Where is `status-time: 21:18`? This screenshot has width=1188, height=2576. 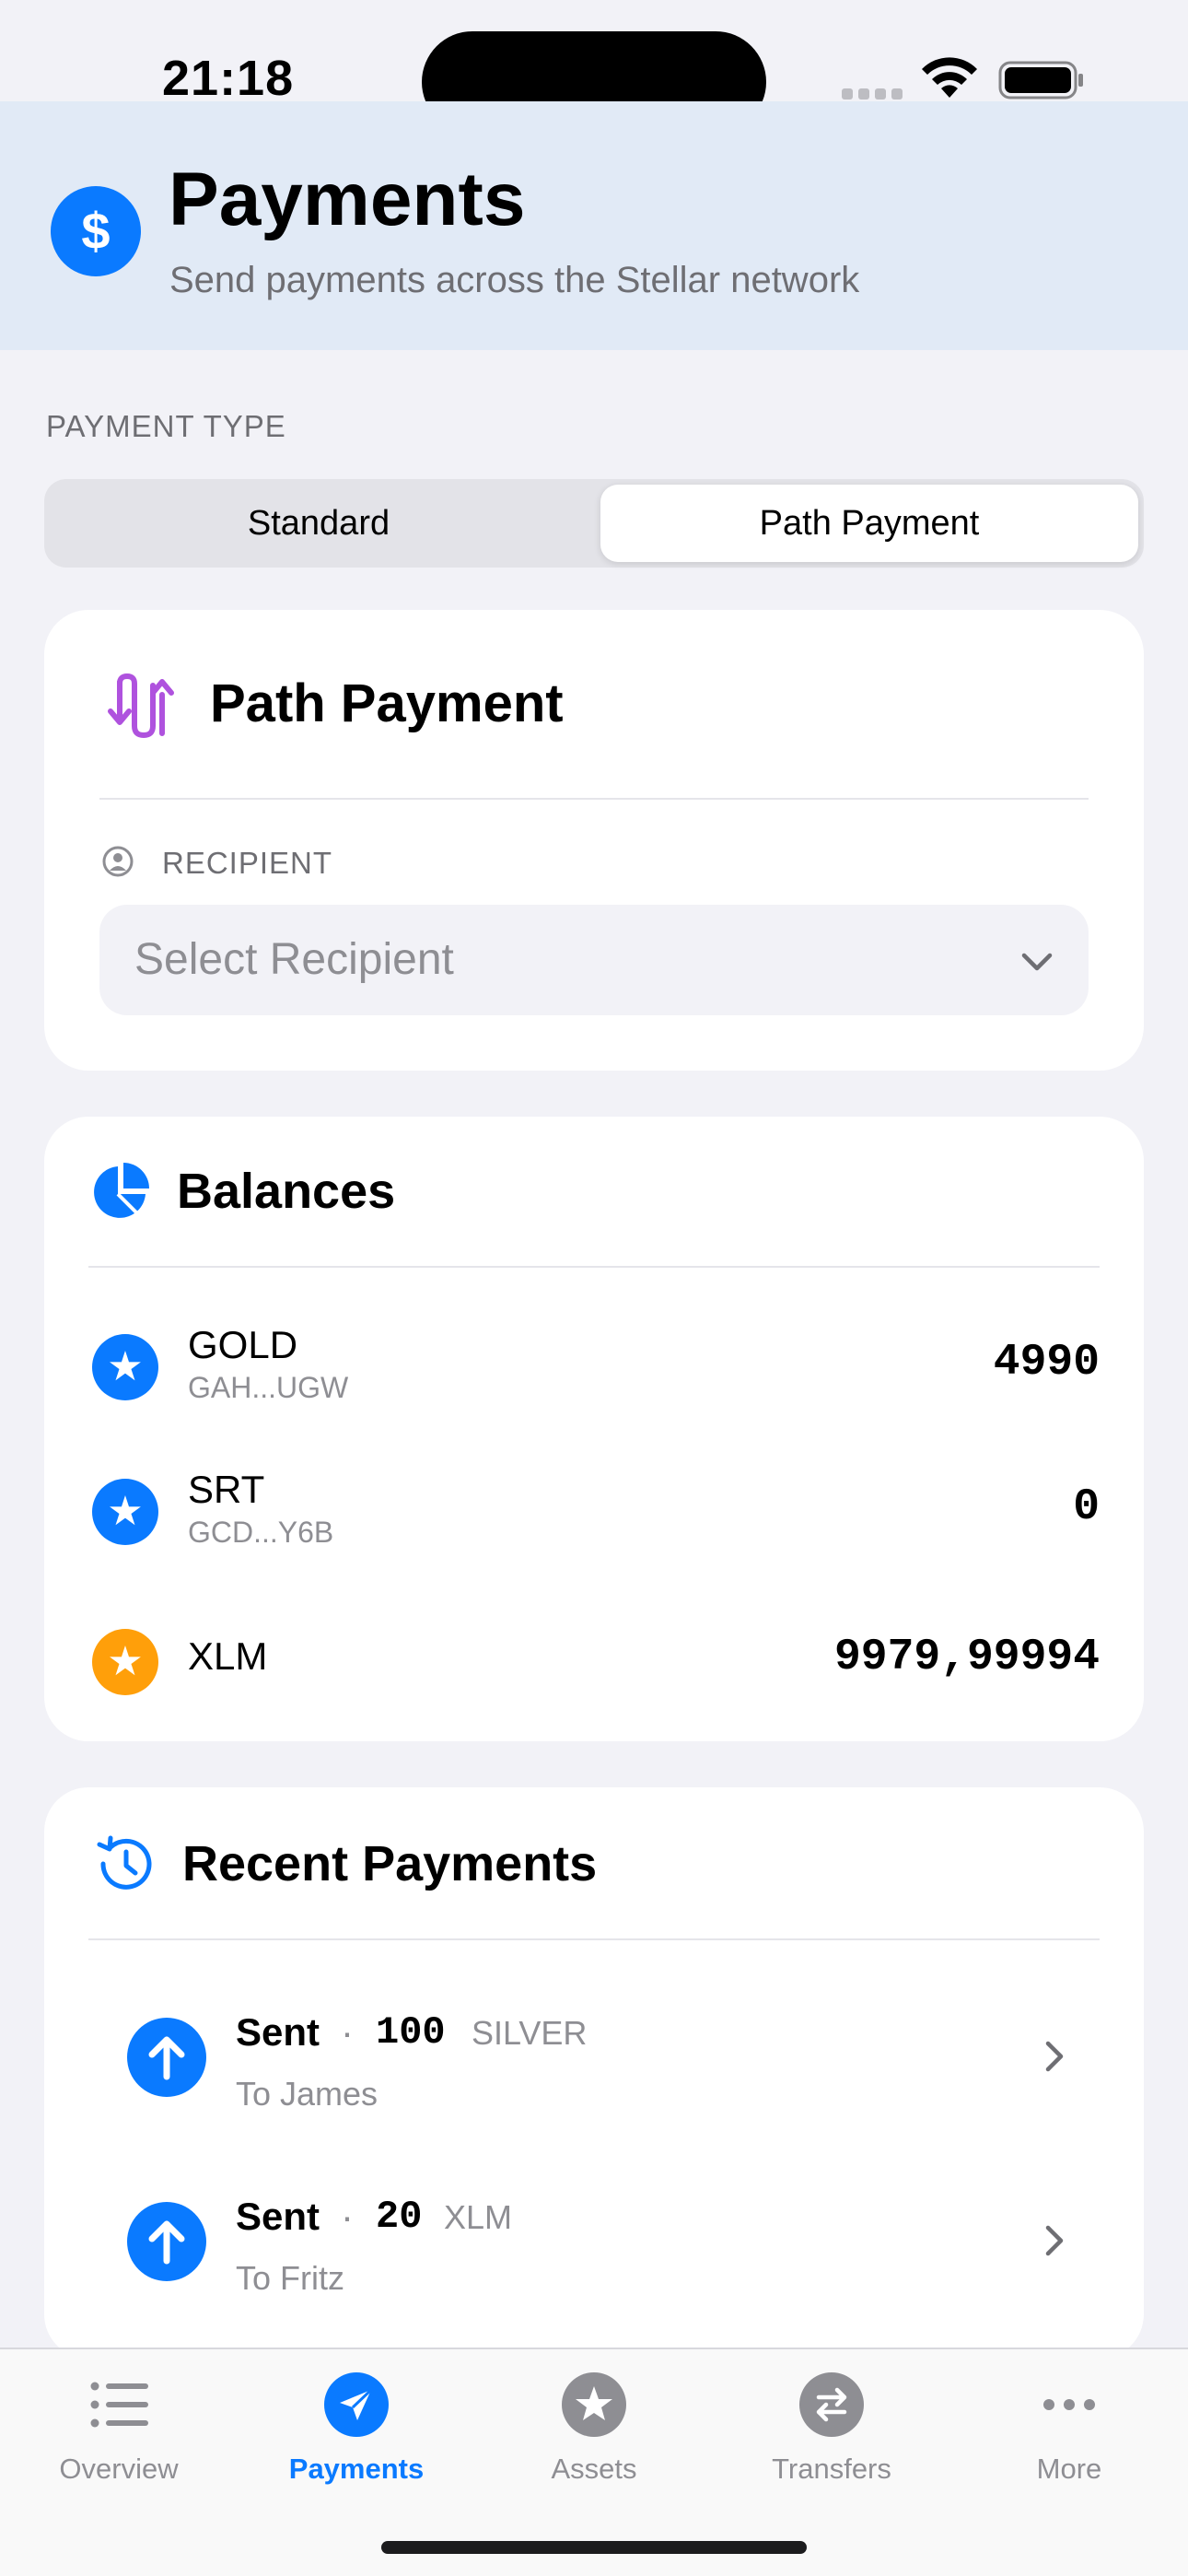 status-time: 21:18 is located at coordinates (228, 78).